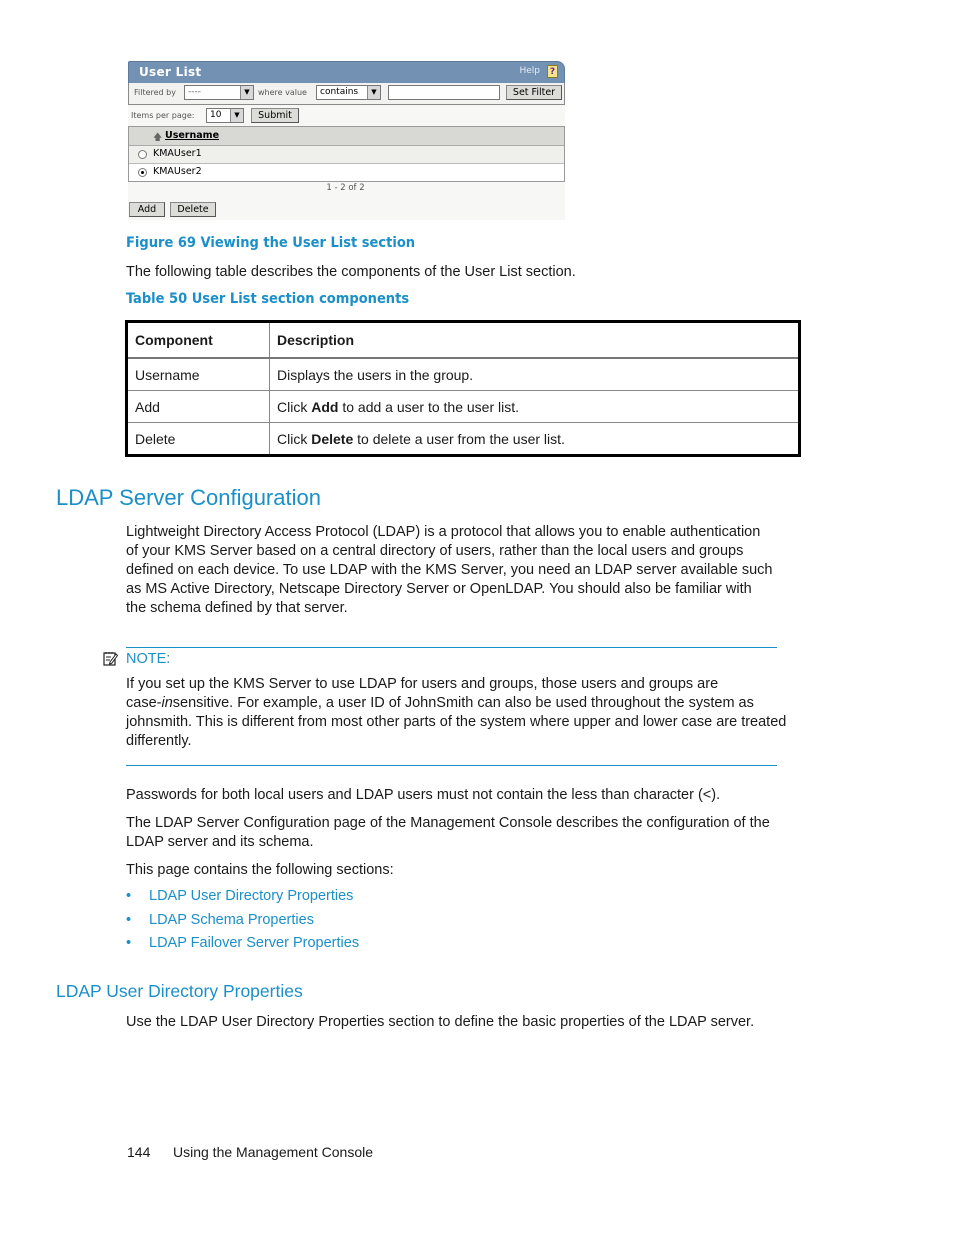  I want to click on description-text: to add a user to the user list., so click(428, 406).